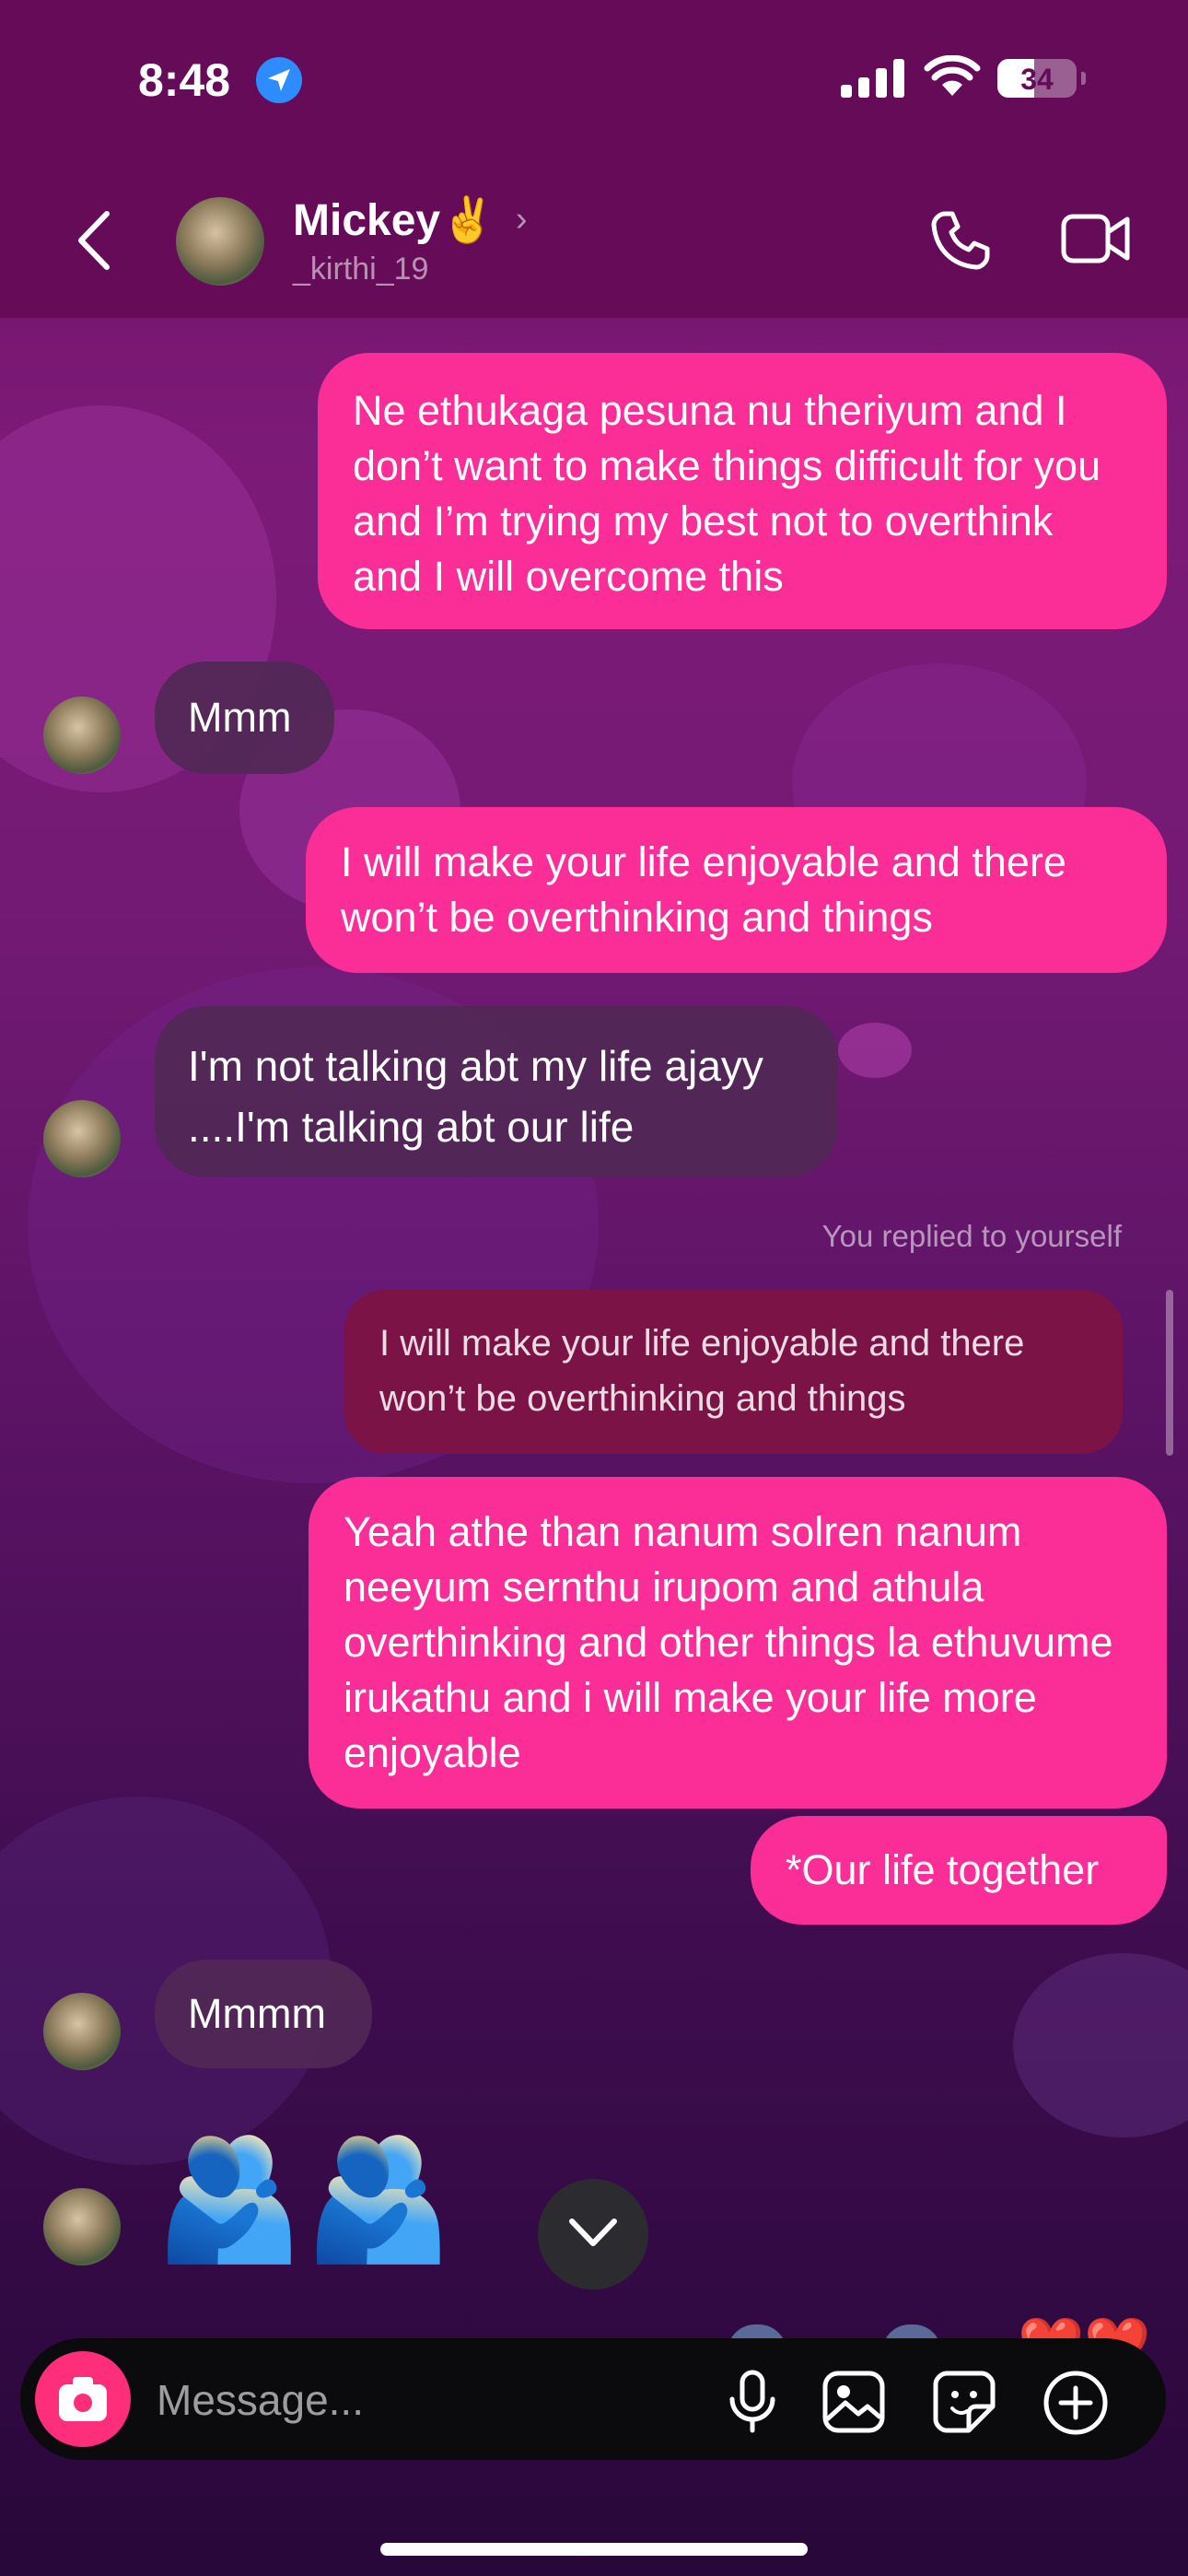 The width and height of the screenshot is (1188, 2576). What do you see at coordinates (961, 240) in the screenshot?
I see `phone-call-icon` at bounding box center [961, 240].